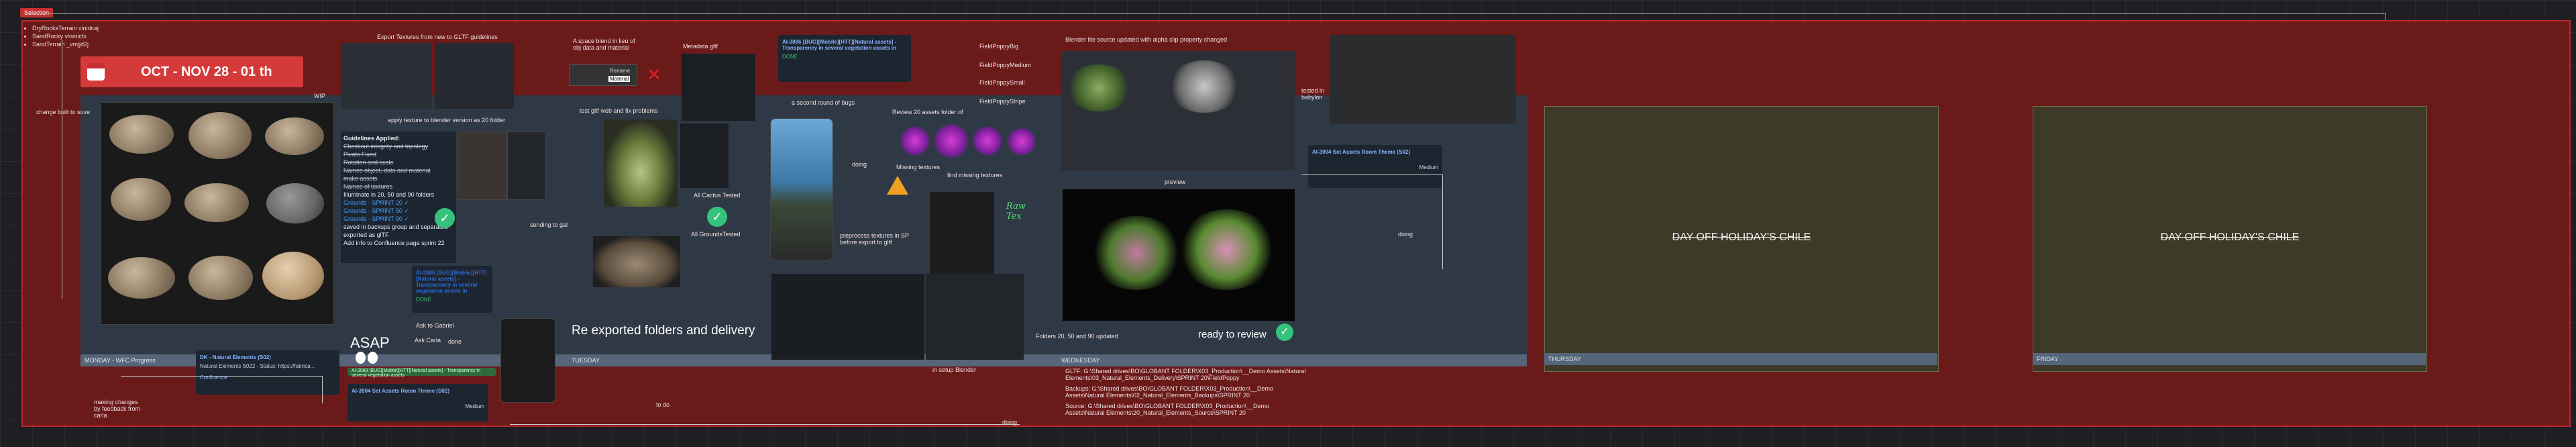  I want to click on rock-texture-grid, so click(482, 166).